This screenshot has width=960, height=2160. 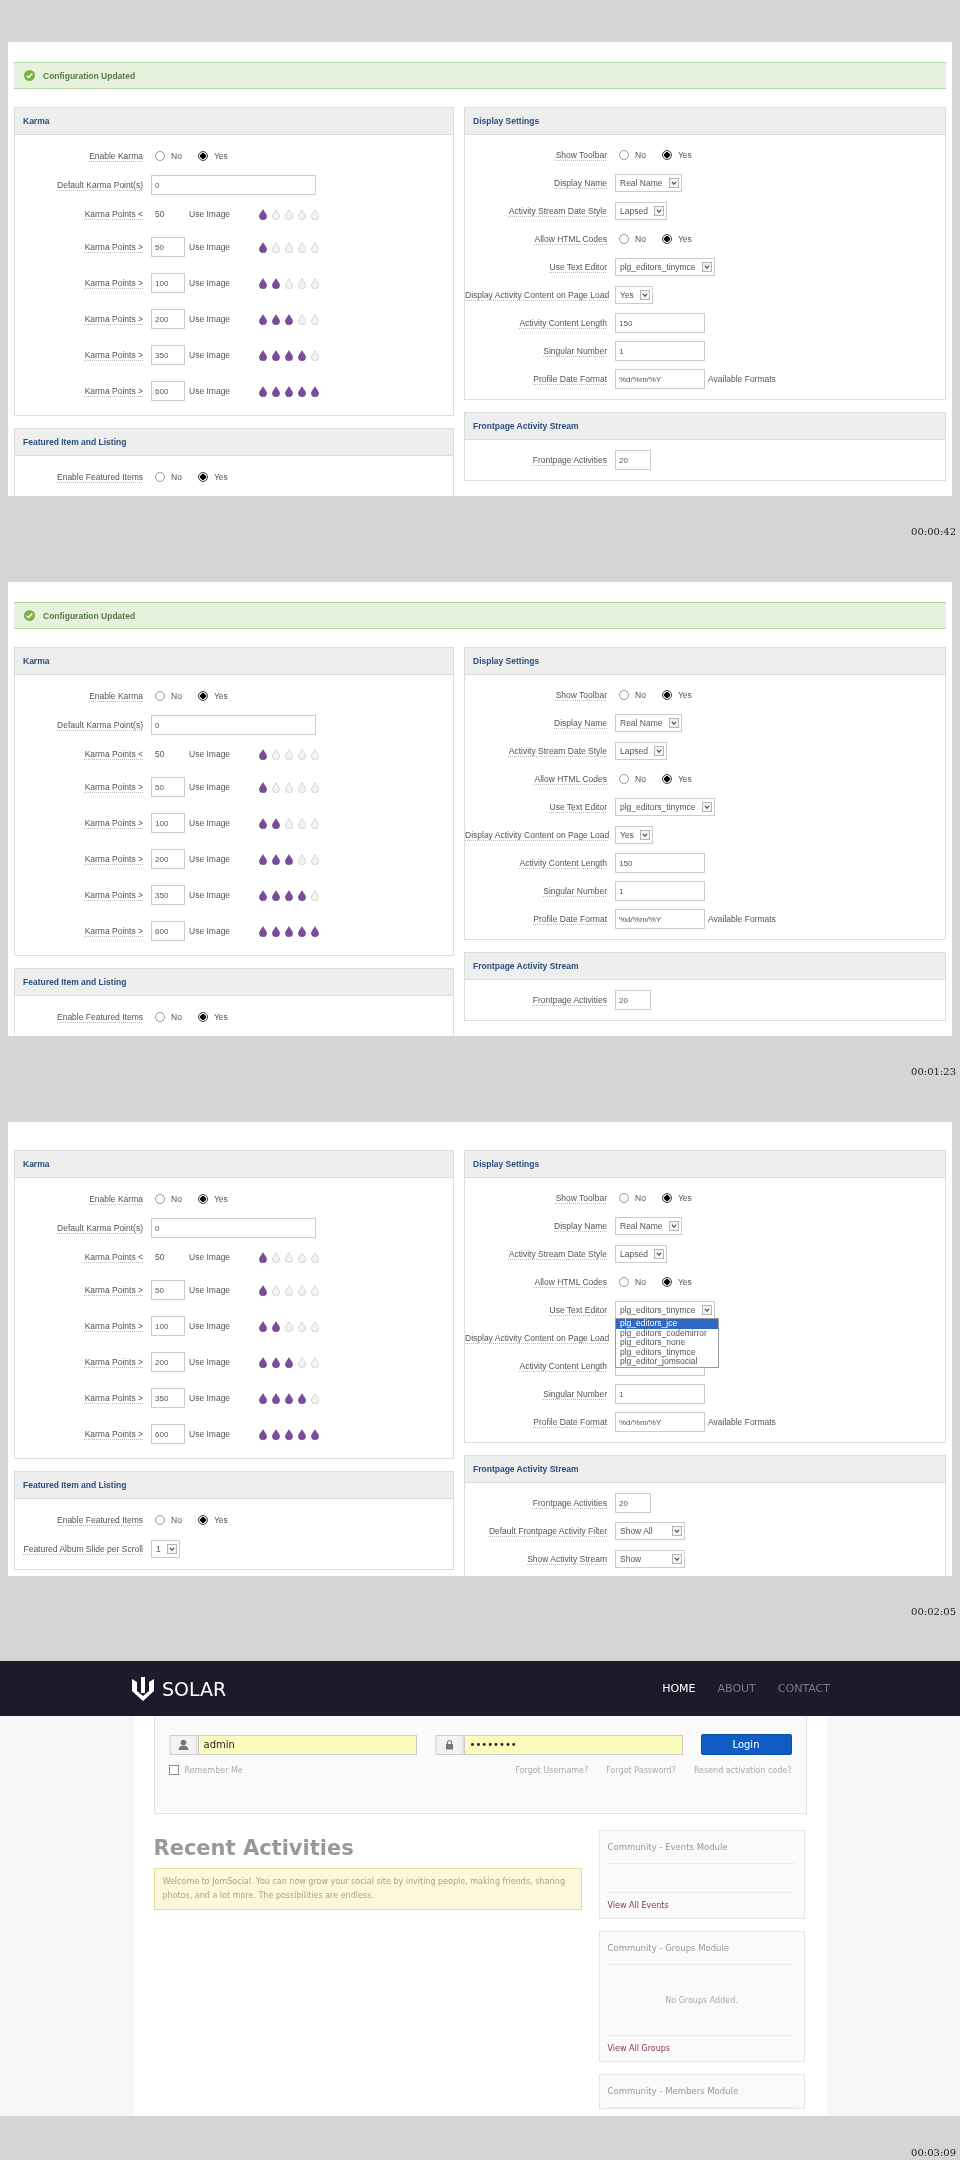 I want to click on field-label: Default Frontpage Activity Filter, so click(x=547, y=1531).